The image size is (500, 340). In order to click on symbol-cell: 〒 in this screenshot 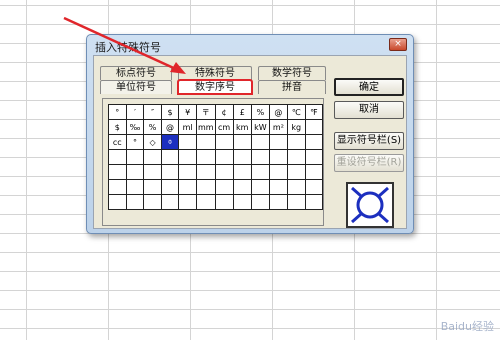, I will do `click(205, 112)`.